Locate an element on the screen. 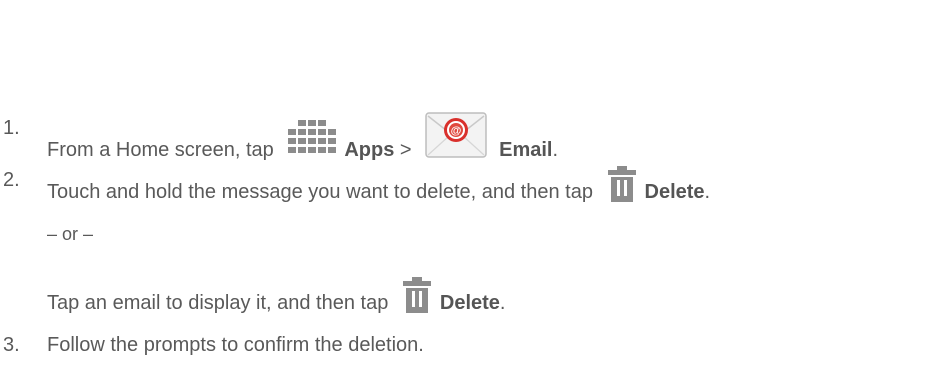  or-text: – or – is located at coordinates (70, 234).